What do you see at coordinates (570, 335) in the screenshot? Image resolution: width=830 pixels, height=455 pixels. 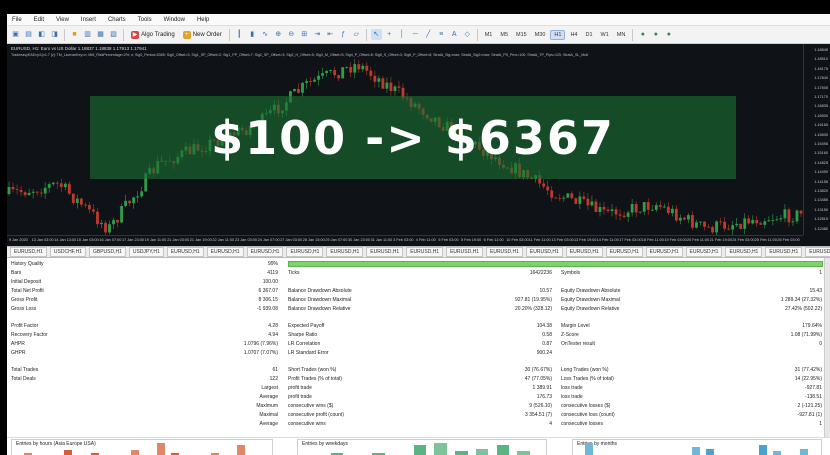 I see `z-score-label: Z-Score` at bounding box center [570, 335].